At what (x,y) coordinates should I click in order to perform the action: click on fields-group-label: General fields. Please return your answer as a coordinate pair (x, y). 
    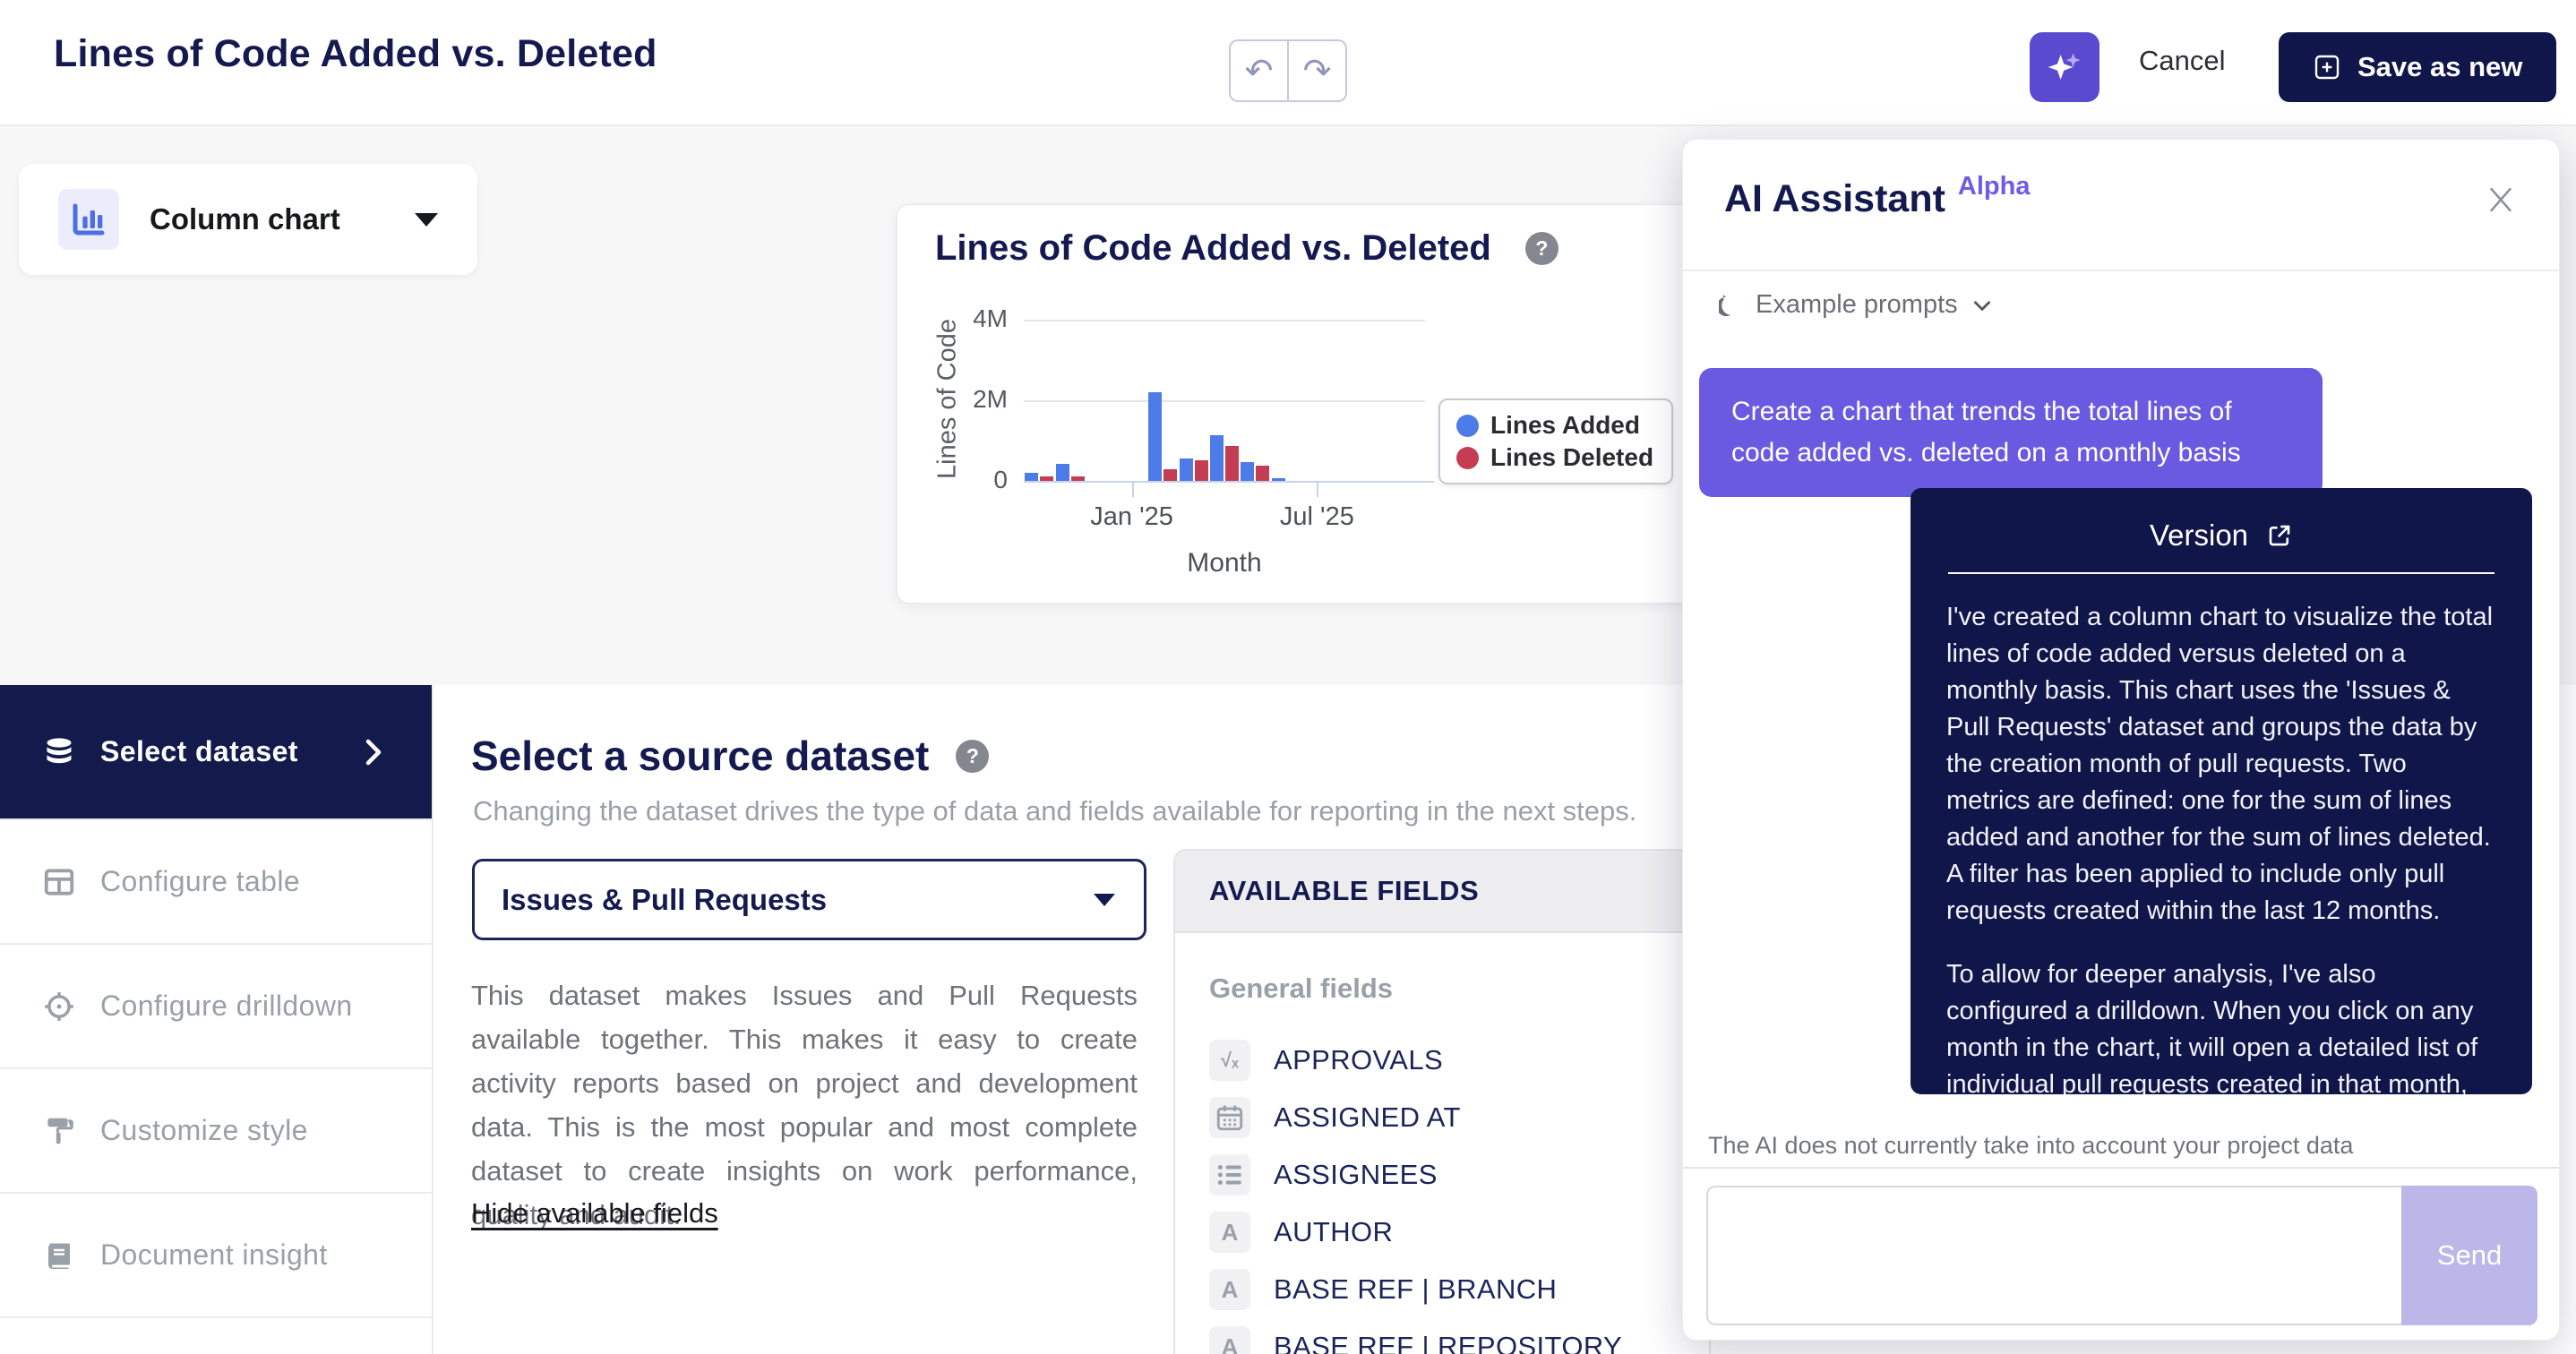
    Looking at the image, I should click on (1301, 988).